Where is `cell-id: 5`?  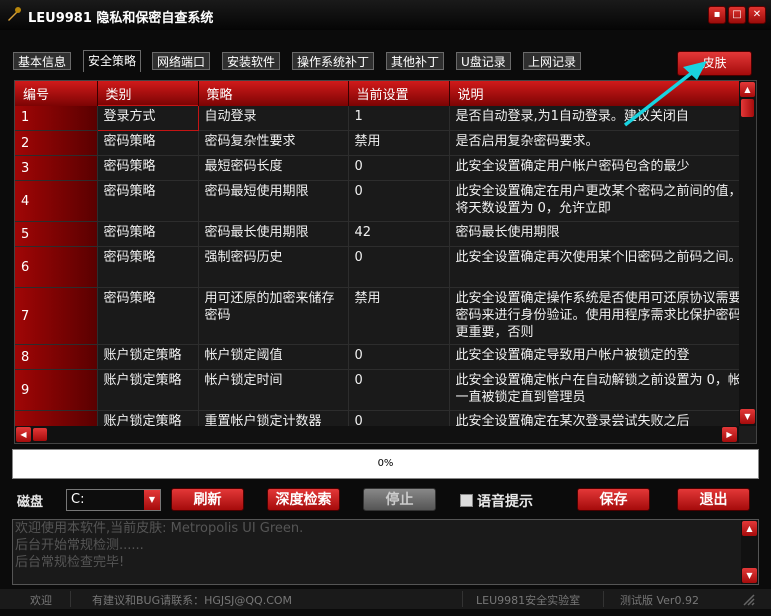 cell-id: 5 is located at coordinates (56, 234).